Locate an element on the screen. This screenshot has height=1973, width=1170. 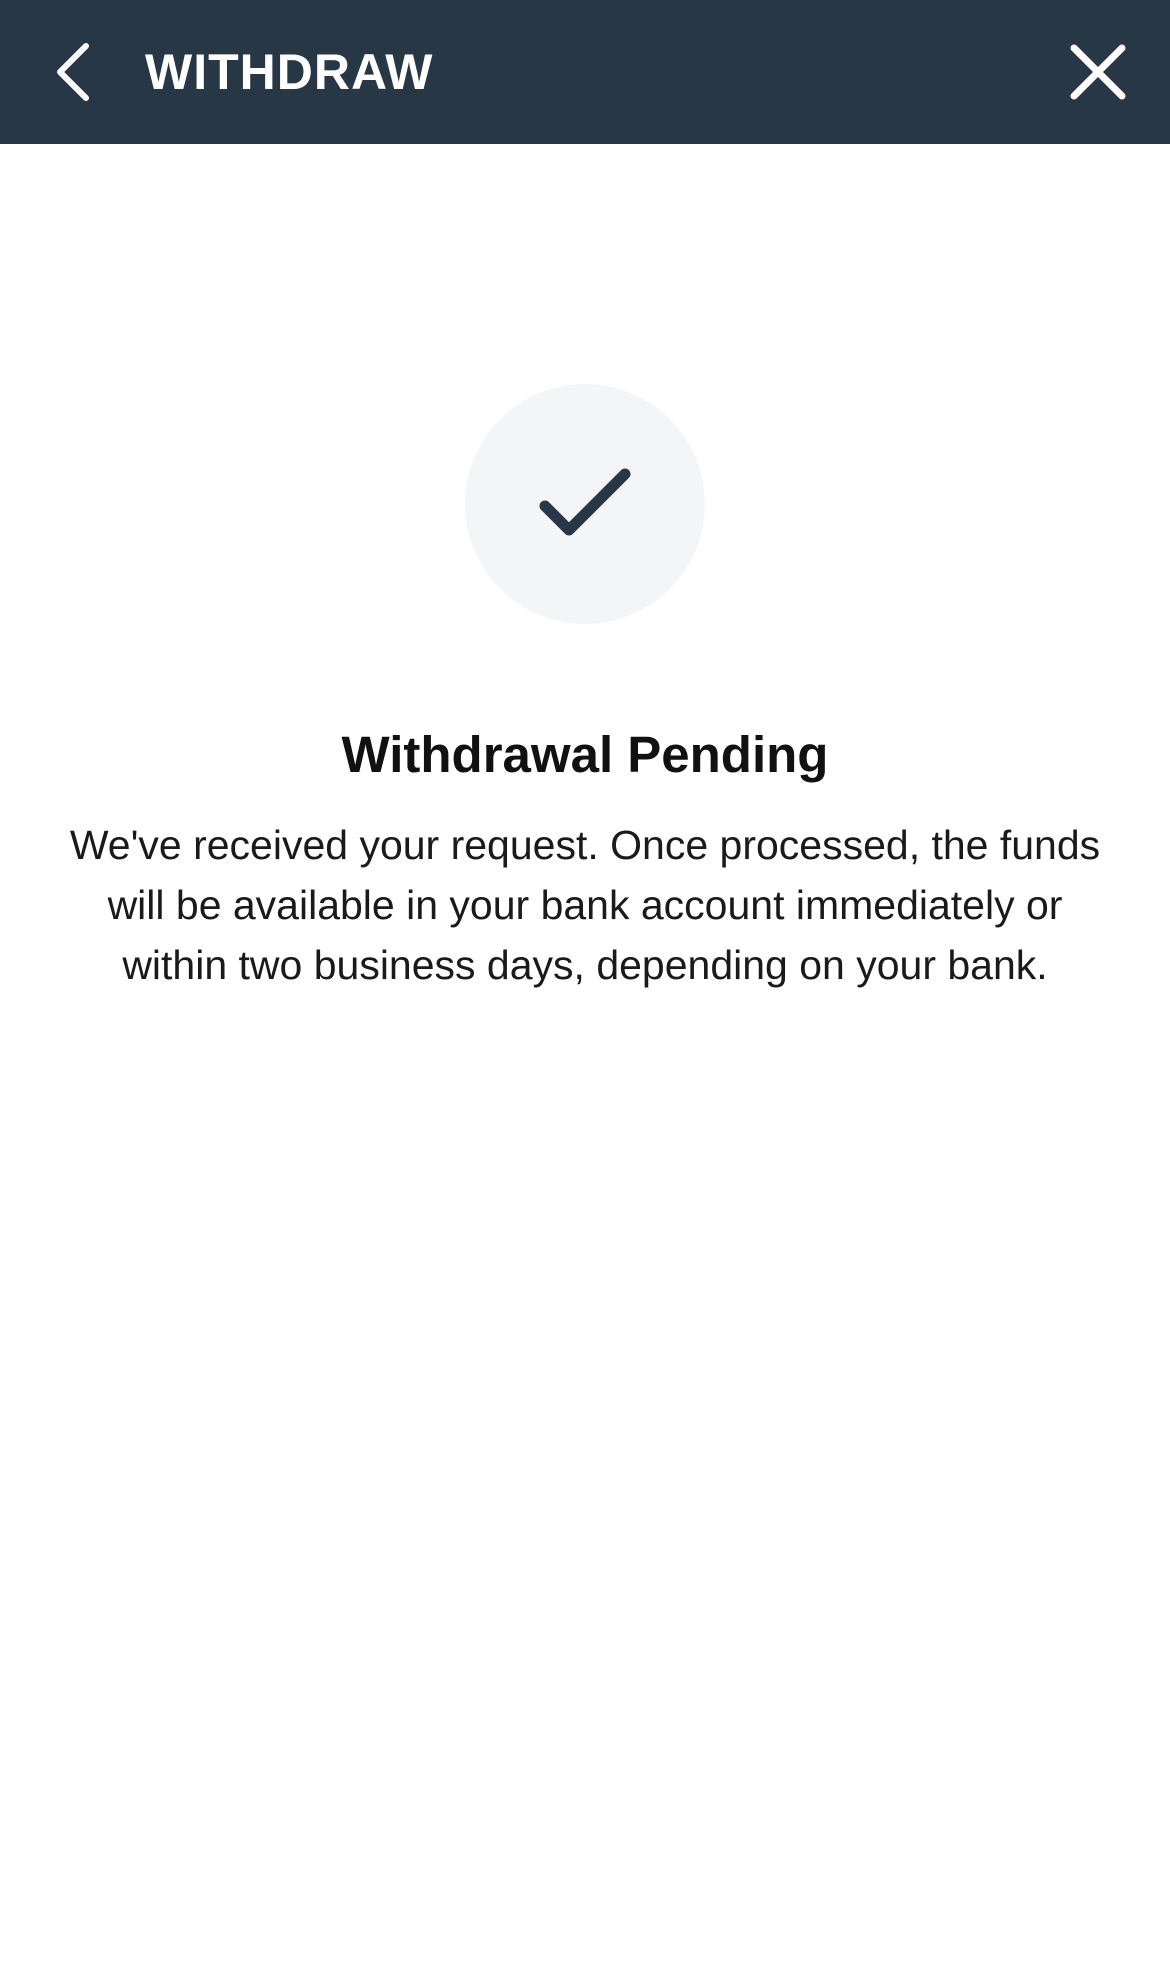
page-title: WITHDRAW is located at coordinates (289, 72).